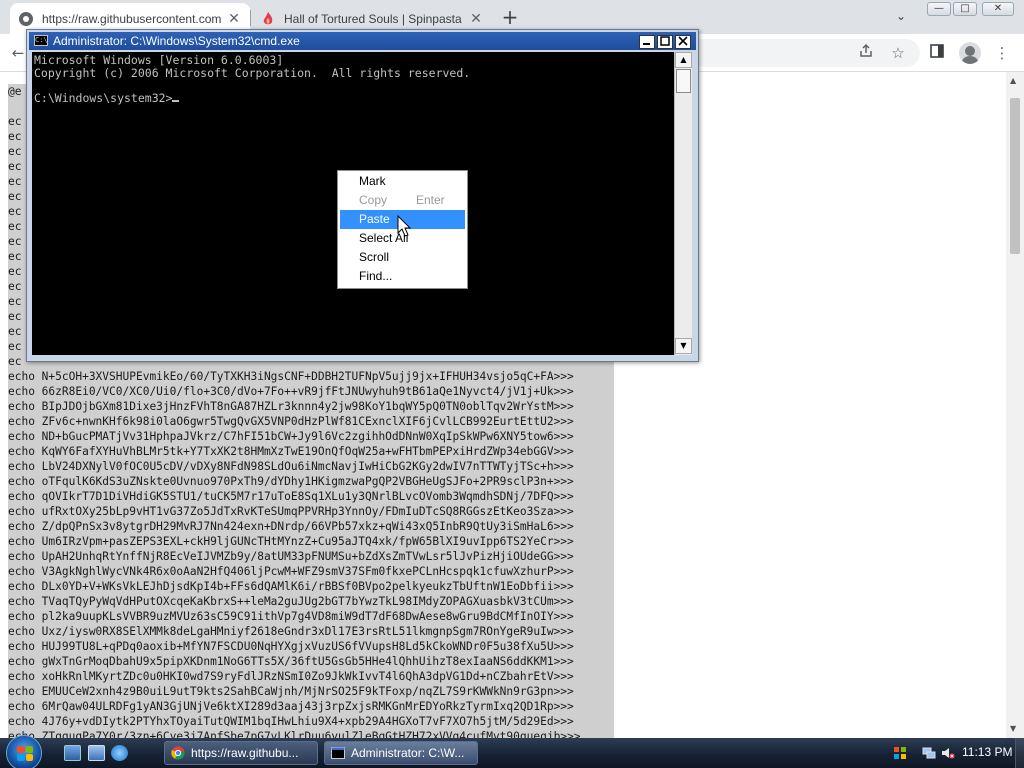 The height and width of the screenshot is (768, 1024). Describe the element at coordinates (1013, 728) in the screenshot. I see `scroll-down-arrow-icon: ▼` at that location.